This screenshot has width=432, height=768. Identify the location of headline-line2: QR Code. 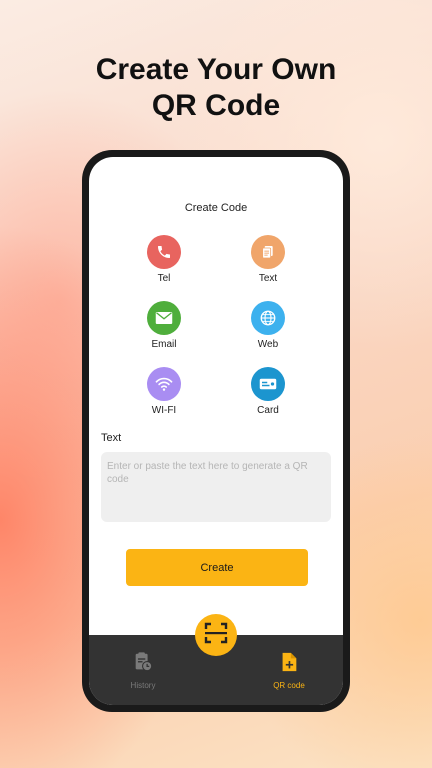
(216, 105).